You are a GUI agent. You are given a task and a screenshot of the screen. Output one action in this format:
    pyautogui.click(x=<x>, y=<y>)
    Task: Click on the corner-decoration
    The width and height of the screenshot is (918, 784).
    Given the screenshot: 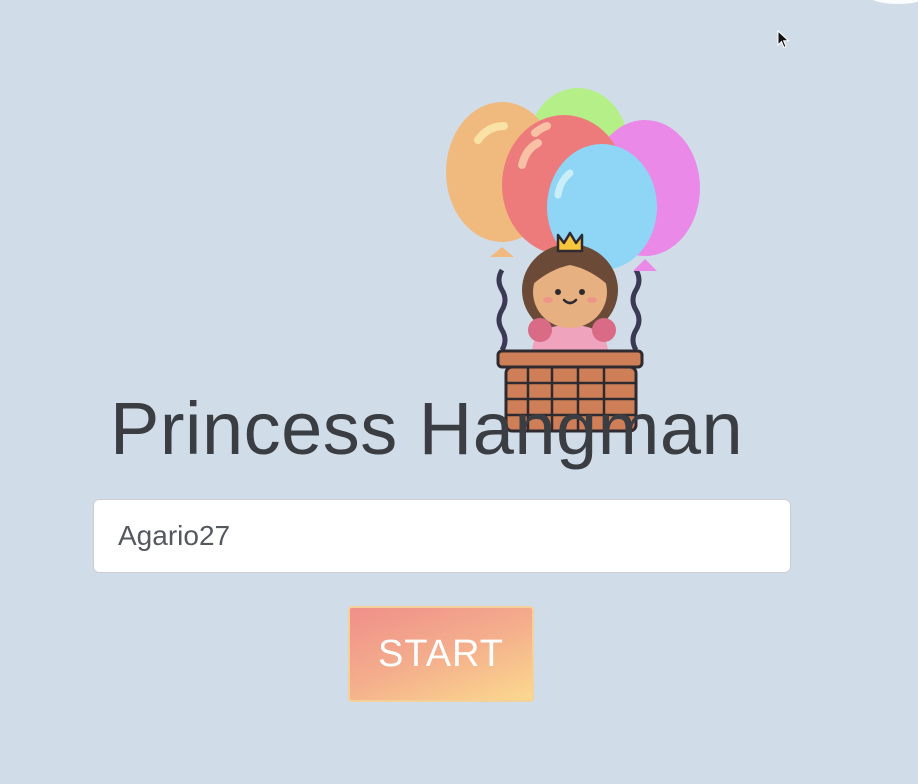 What is the action you would take?
    pyautogui.click(x=893, y=2)
    